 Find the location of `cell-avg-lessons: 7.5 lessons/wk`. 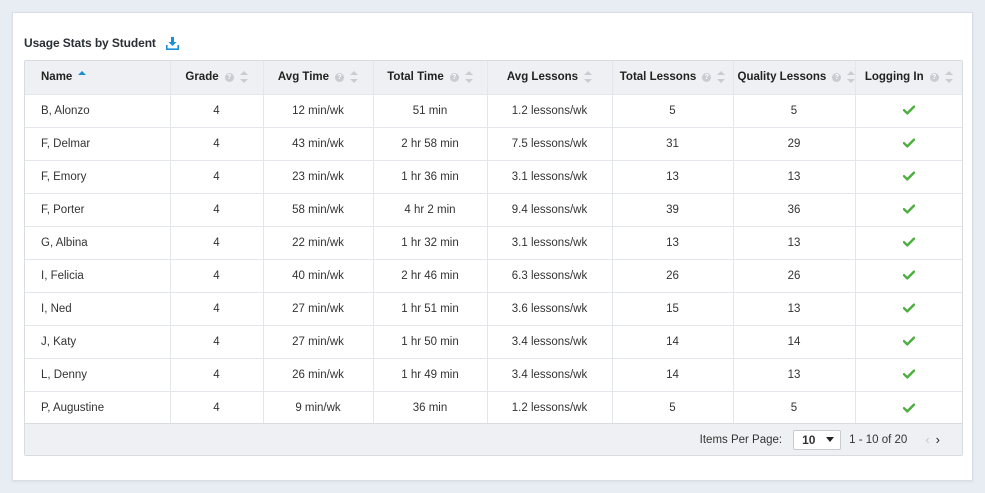

cell-avg-lessons: 7.5 lessons/wk is located at coordinates (550, 143).